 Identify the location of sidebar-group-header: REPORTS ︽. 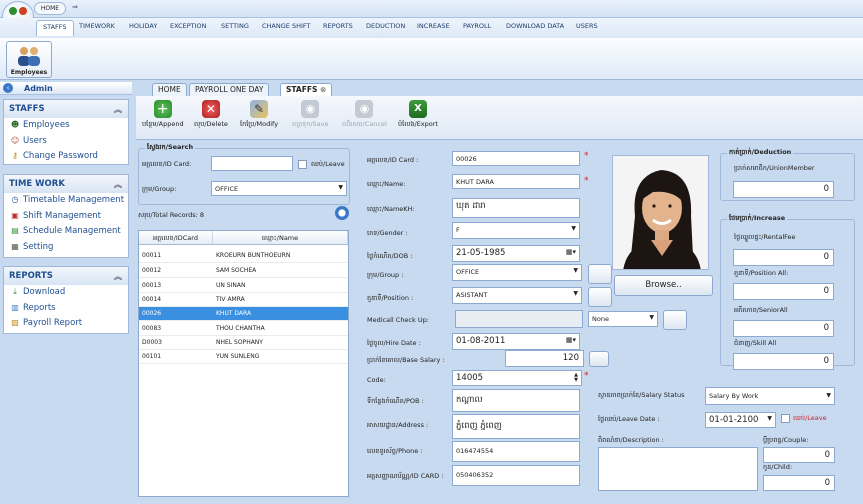
(66, 276).